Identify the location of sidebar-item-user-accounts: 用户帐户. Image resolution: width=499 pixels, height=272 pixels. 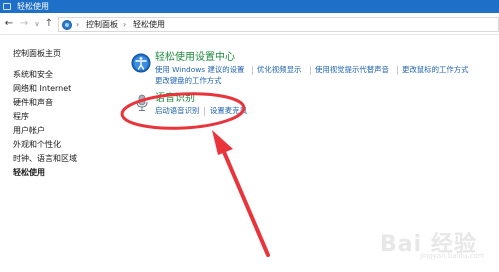
(29, 131).